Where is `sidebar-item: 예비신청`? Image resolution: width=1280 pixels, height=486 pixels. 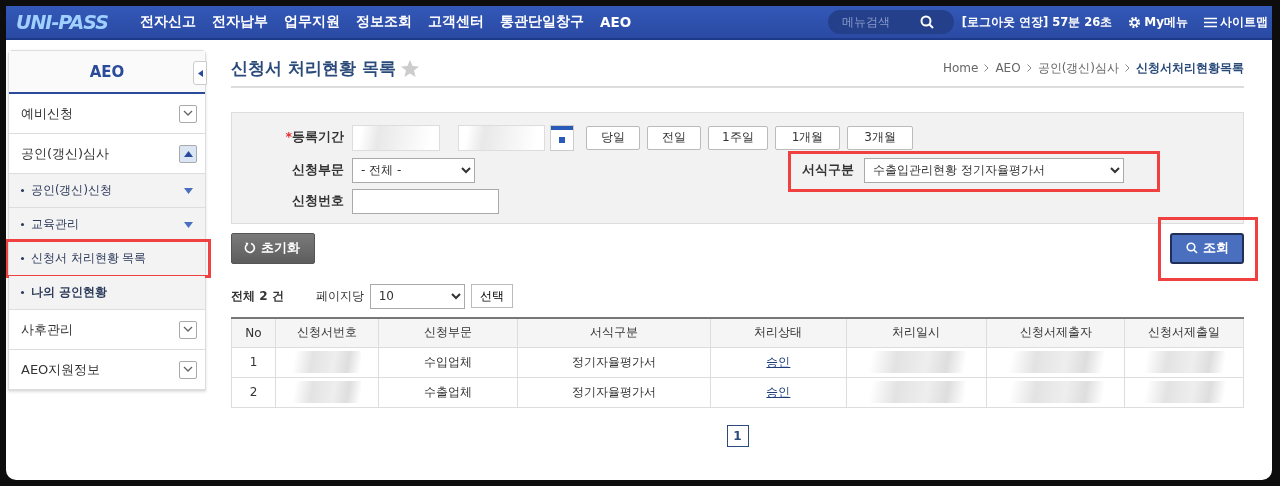
sidebar-item: 예비신청 is located at coordinates (47, 113).